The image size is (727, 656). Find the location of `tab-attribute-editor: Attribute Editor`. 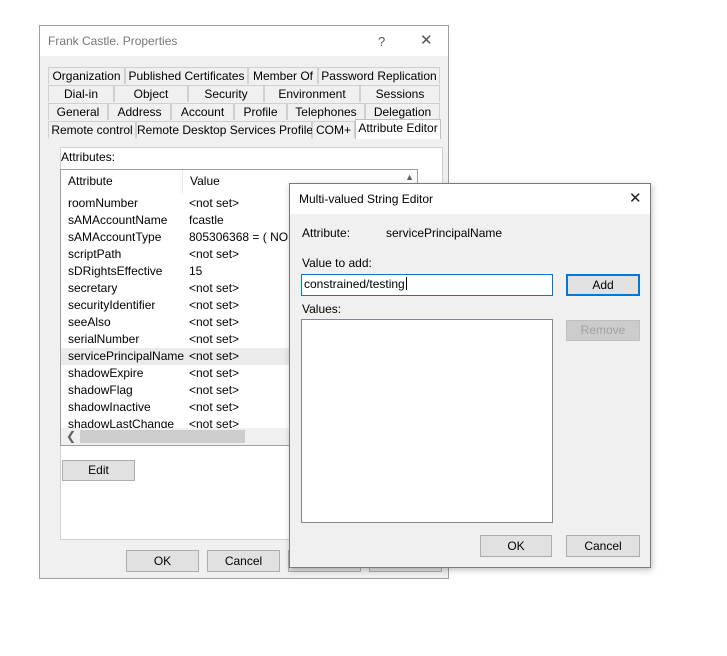

tab-attribute-editor: Attribute Editor is located at coordinates (398, 129).